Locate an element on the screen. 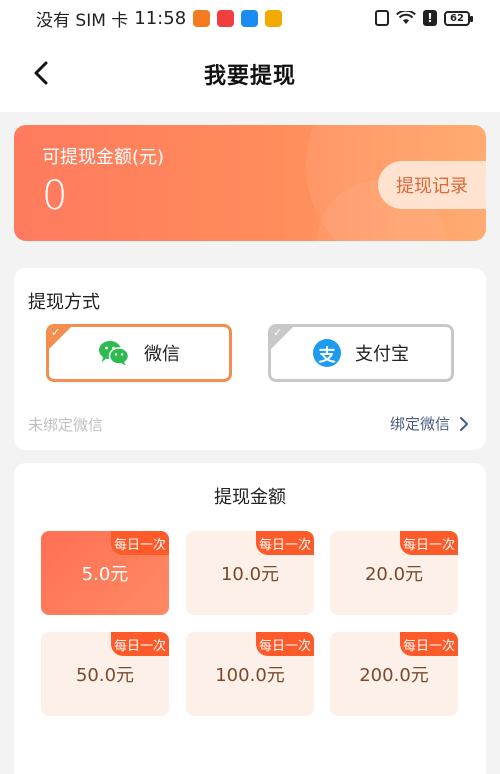  nav-header: 我要提现 is located at coordinates (250, 74).